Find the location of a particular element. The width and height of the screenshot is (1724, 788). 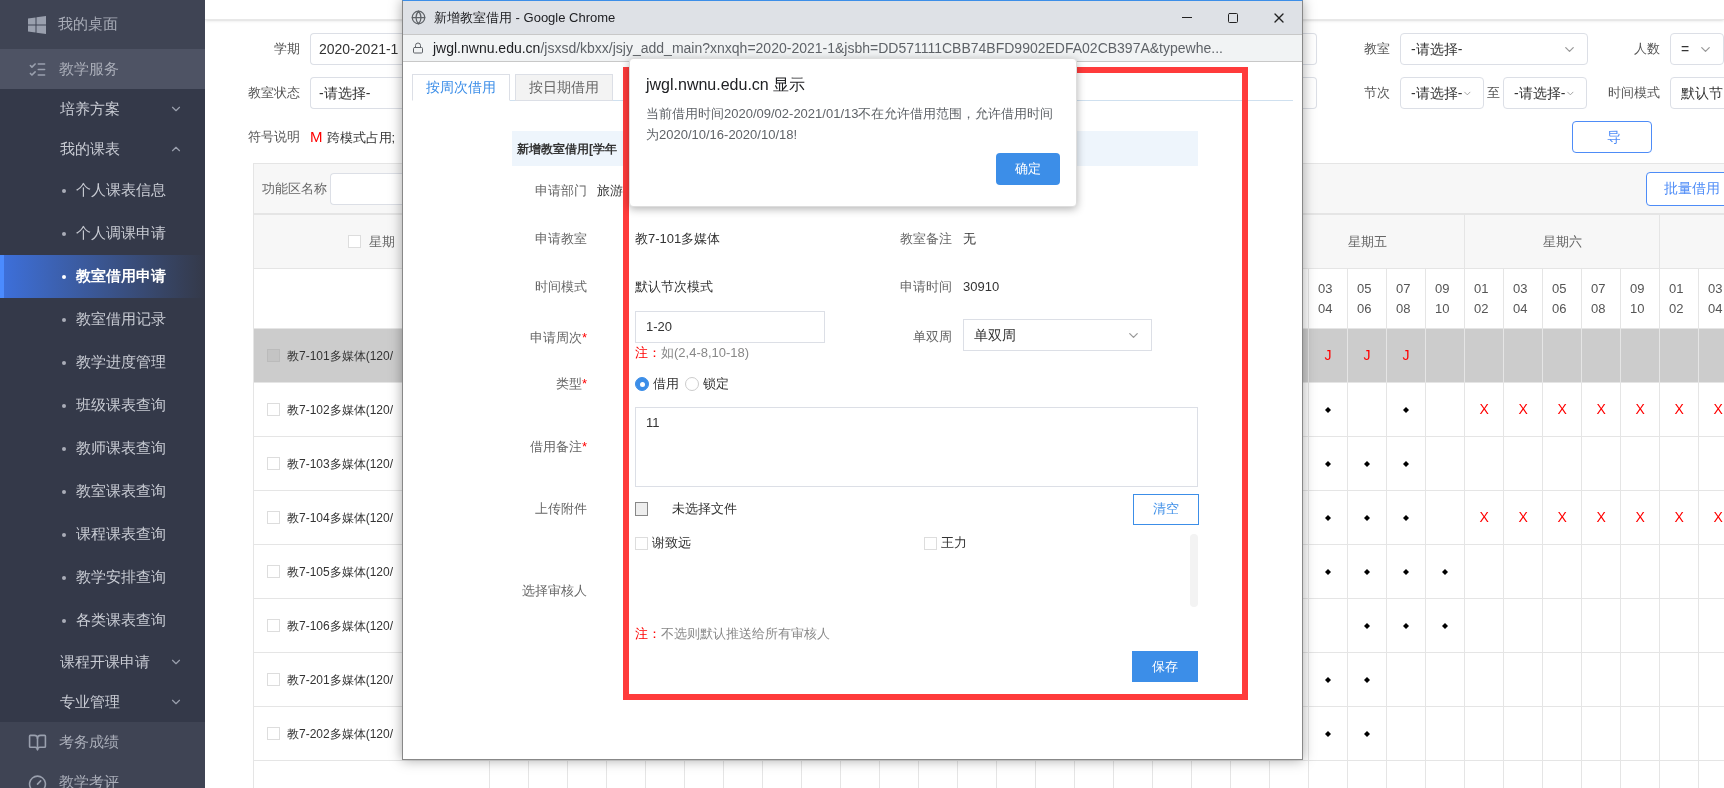

submenu-item: 专业管理 is located at coordinates (102, 702).